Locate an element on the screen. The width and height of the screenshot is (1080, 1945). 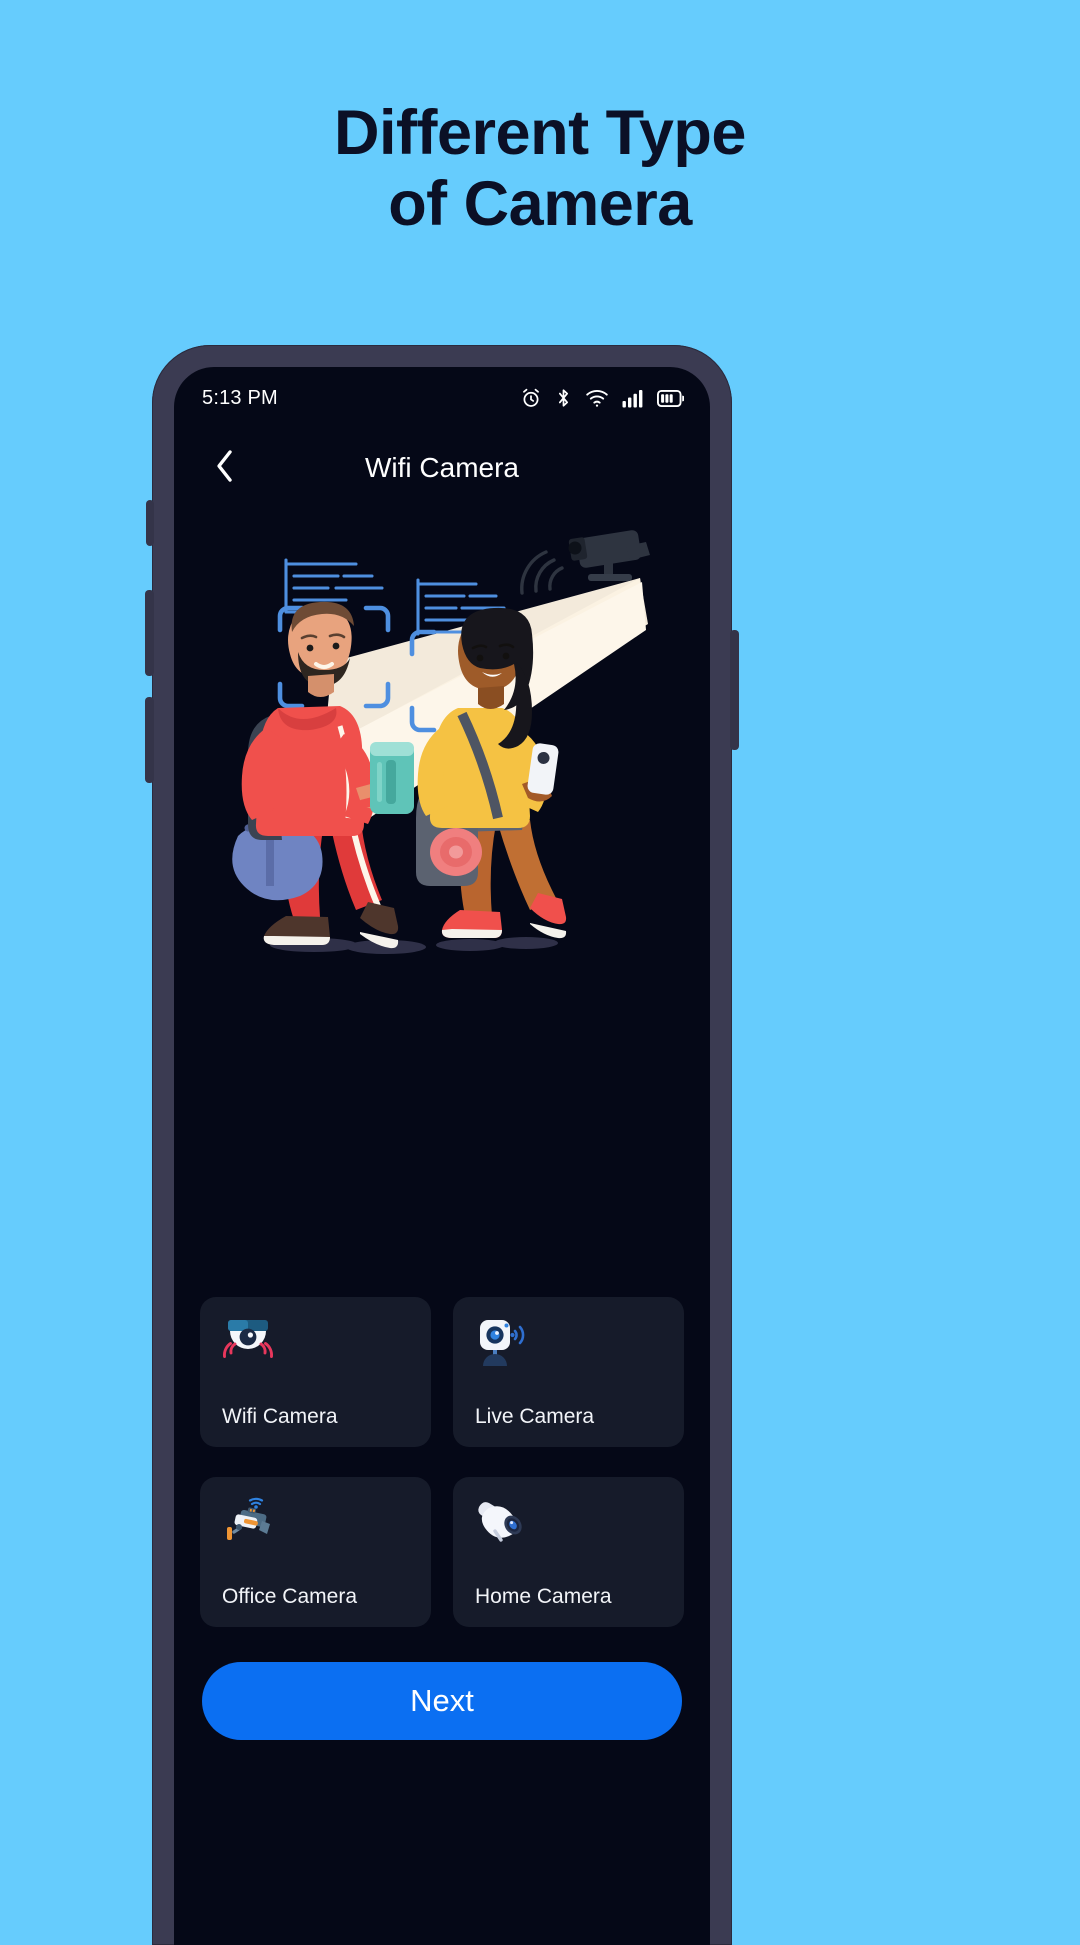
status-bar: 5:13 PM is located at coordinates (442, 398).